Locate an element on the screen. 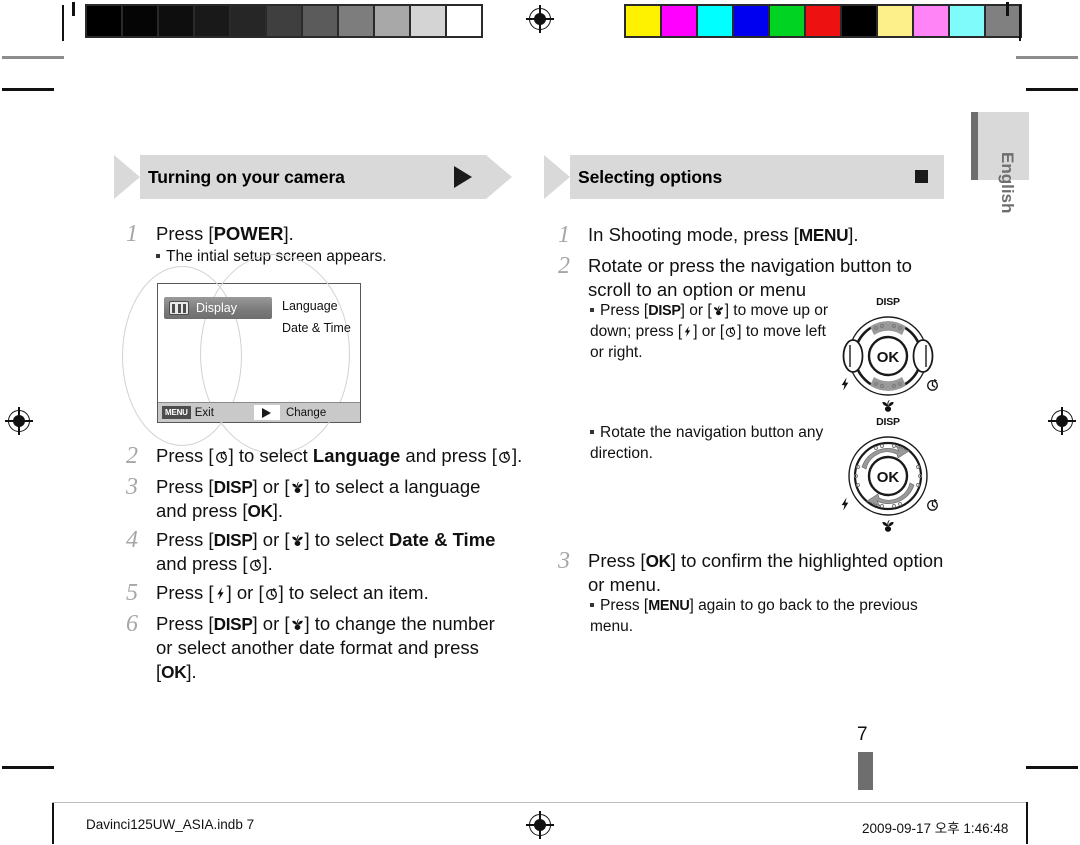 The width and height of the screenshot is (1080, 845). step-text: Press [] or [] to select an item. is located at coordinates (292, 592).